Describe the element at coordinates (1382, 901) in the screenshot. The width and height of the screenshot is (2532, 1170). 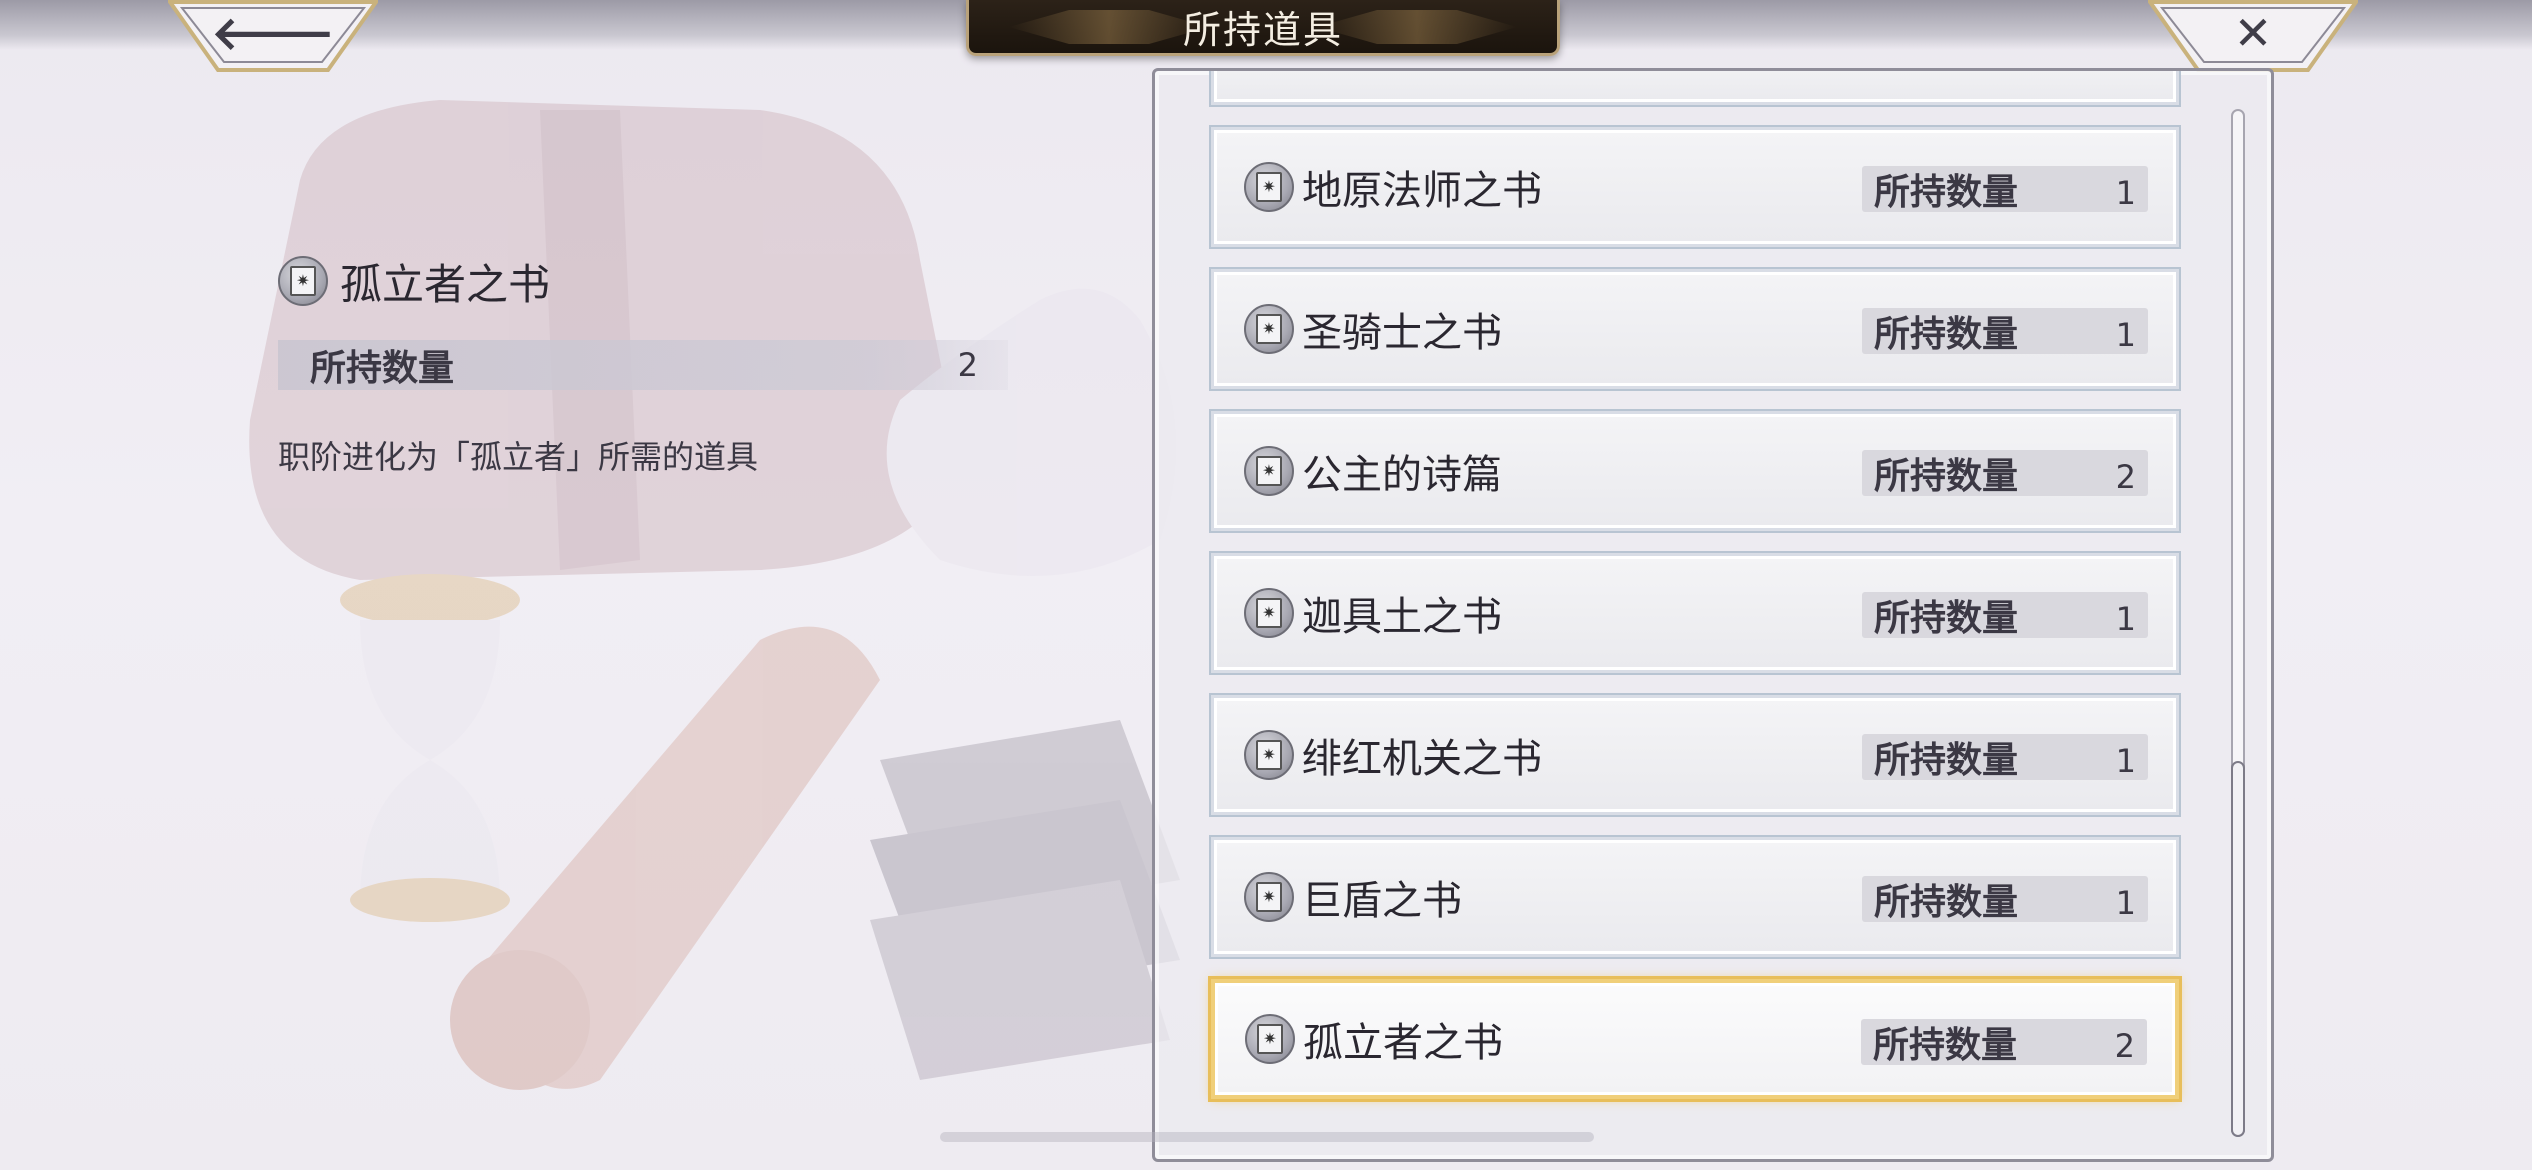
I see `item-name: 巨盾之书` at that location.